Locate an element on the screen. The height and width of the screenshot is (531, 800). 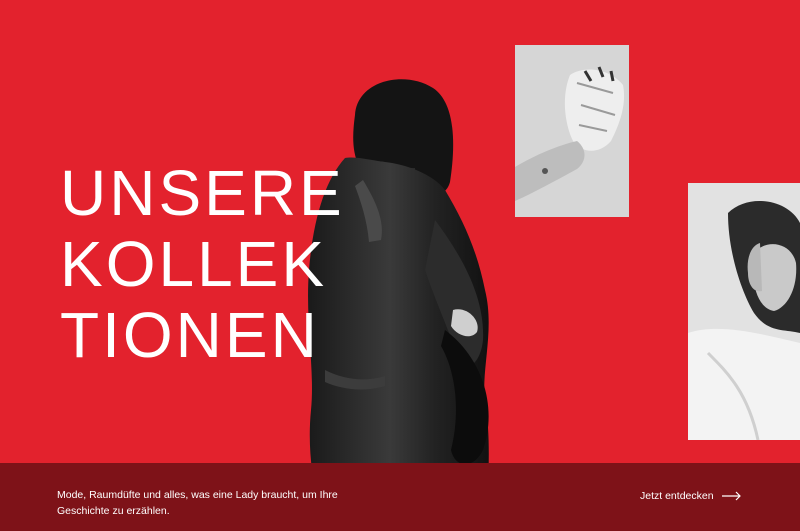
discover-now-link: Jetzt entdecken is located at coordinates (691, 496).